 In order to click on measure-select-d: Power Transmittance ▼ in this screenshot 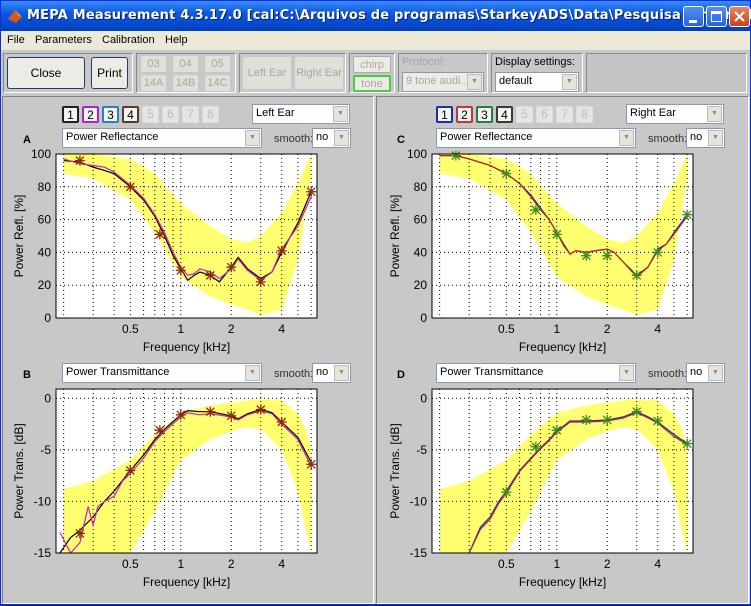, I will do `click(536, 373)`.